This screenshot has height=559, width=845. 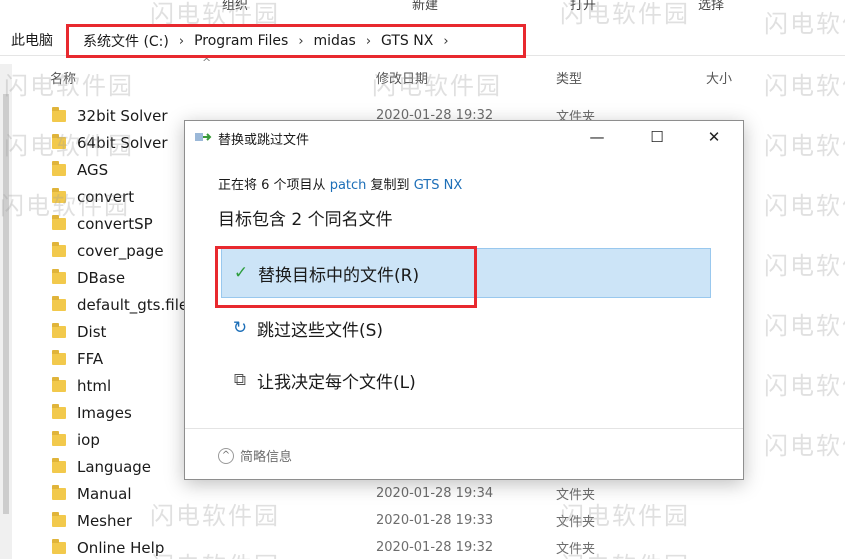 I want to click on file-name: Manual, so click(x=104, y=493).